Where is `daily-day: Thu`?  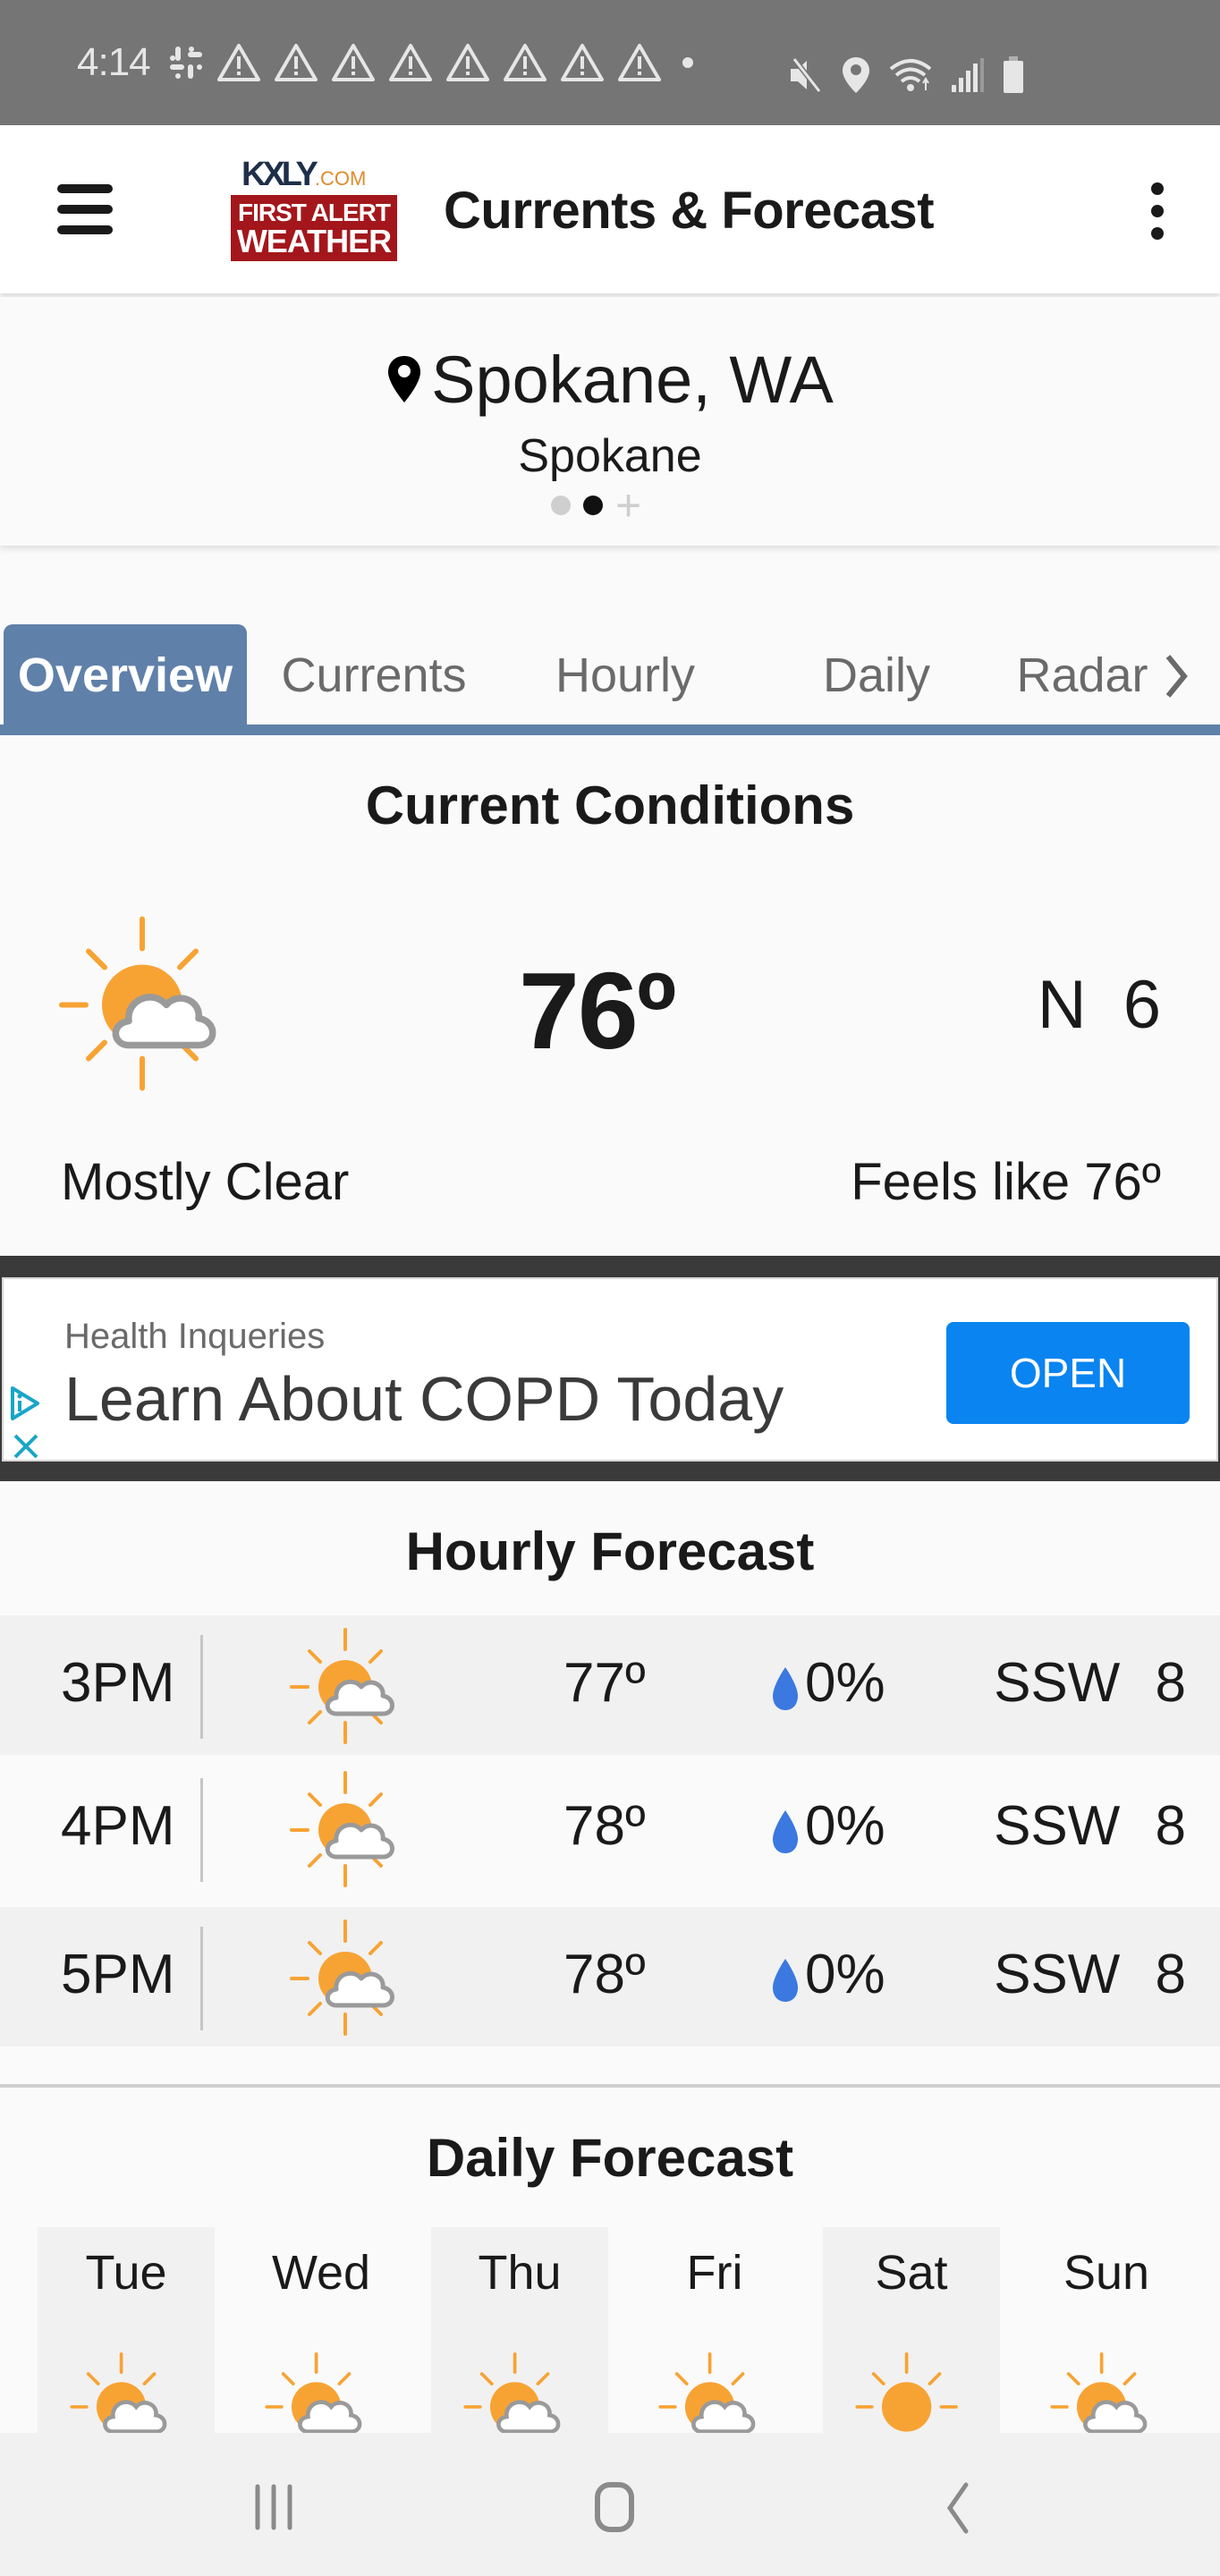
daily-day: Thu is located at coordinates (520, 2273).